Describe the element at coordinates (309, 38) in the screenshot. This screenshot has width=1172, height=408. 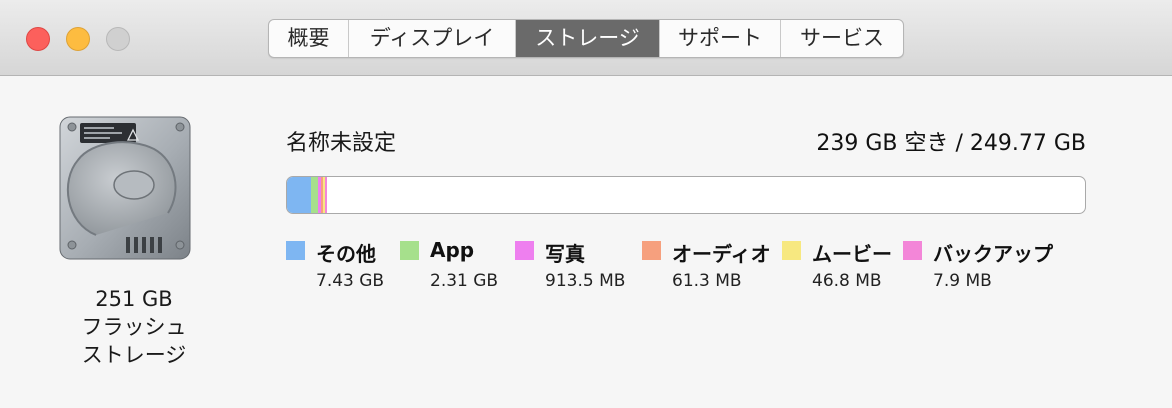
I see `tab-overview: 概要` at that location.